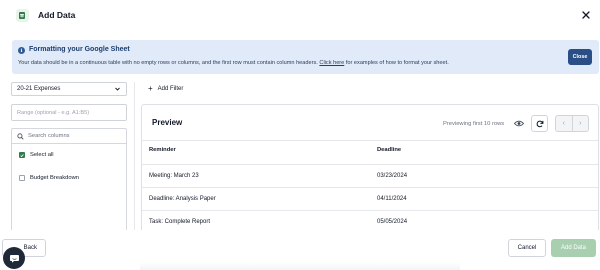  I want to click on column-search, so click(69, 136).